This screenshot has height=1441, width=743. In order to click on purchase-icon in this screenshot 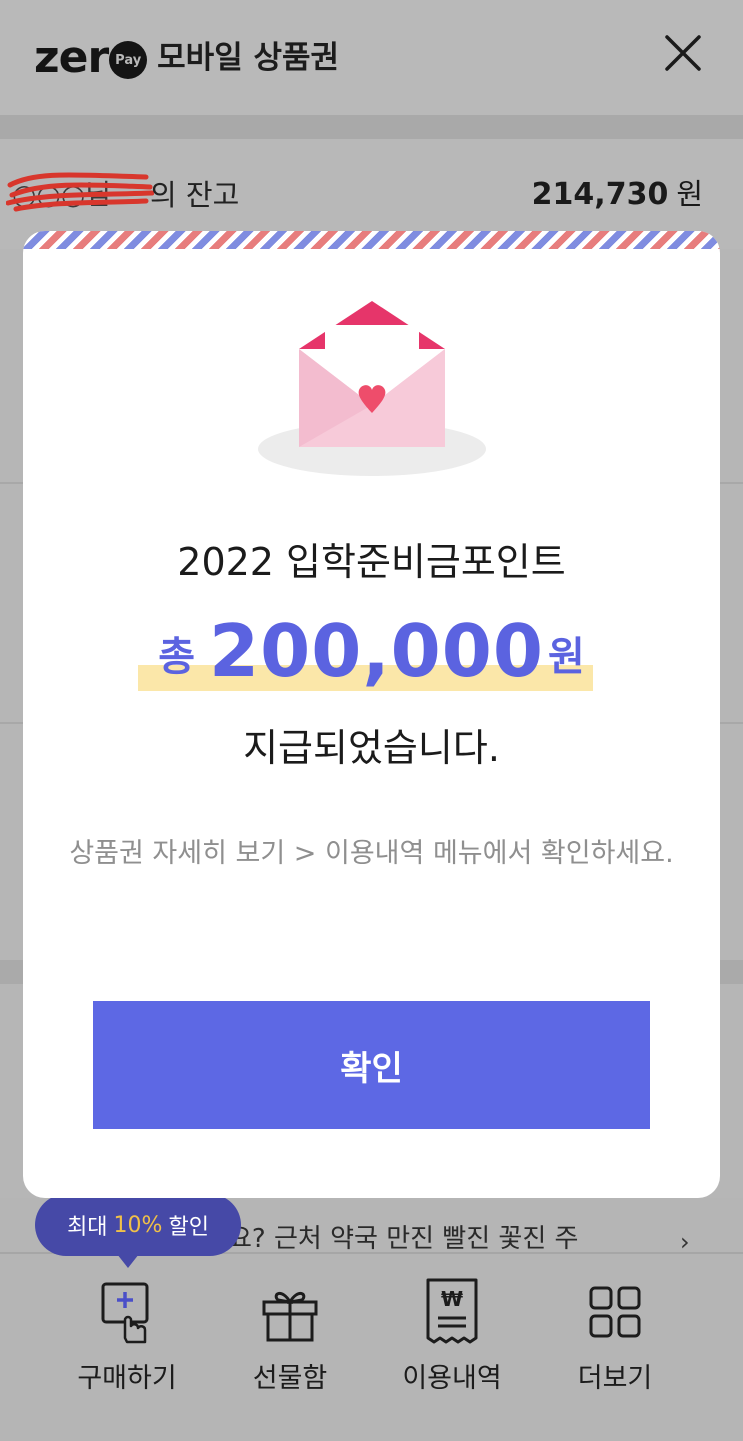, I will do `click(125, 1313)`.